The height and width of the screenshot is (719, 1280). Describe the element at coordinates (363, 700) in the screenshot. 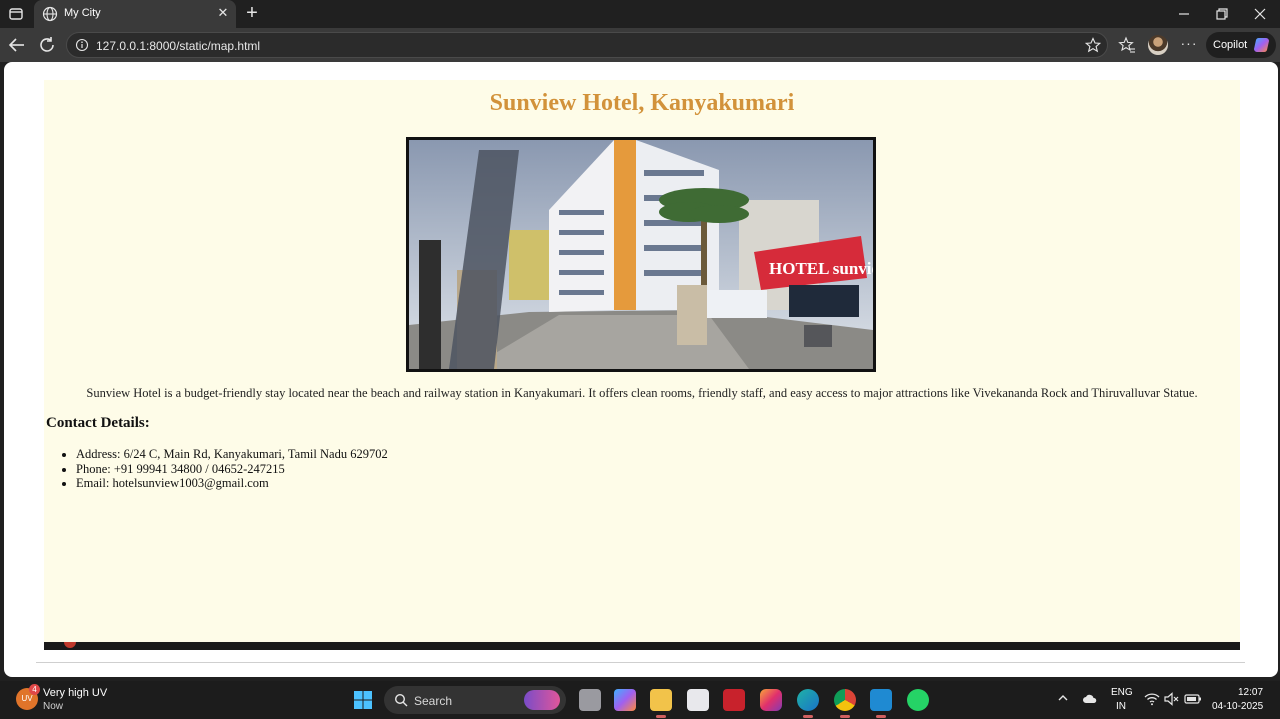

I see `windows-start-icon` at that location.